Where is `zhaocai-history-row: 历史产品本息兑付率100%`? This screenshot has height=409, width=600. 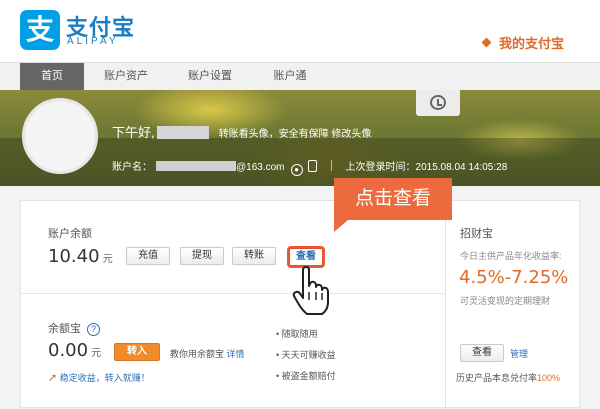 zhaocai-history-row: 历史产品本息兑付率100% is located at coordinates (508, 377).